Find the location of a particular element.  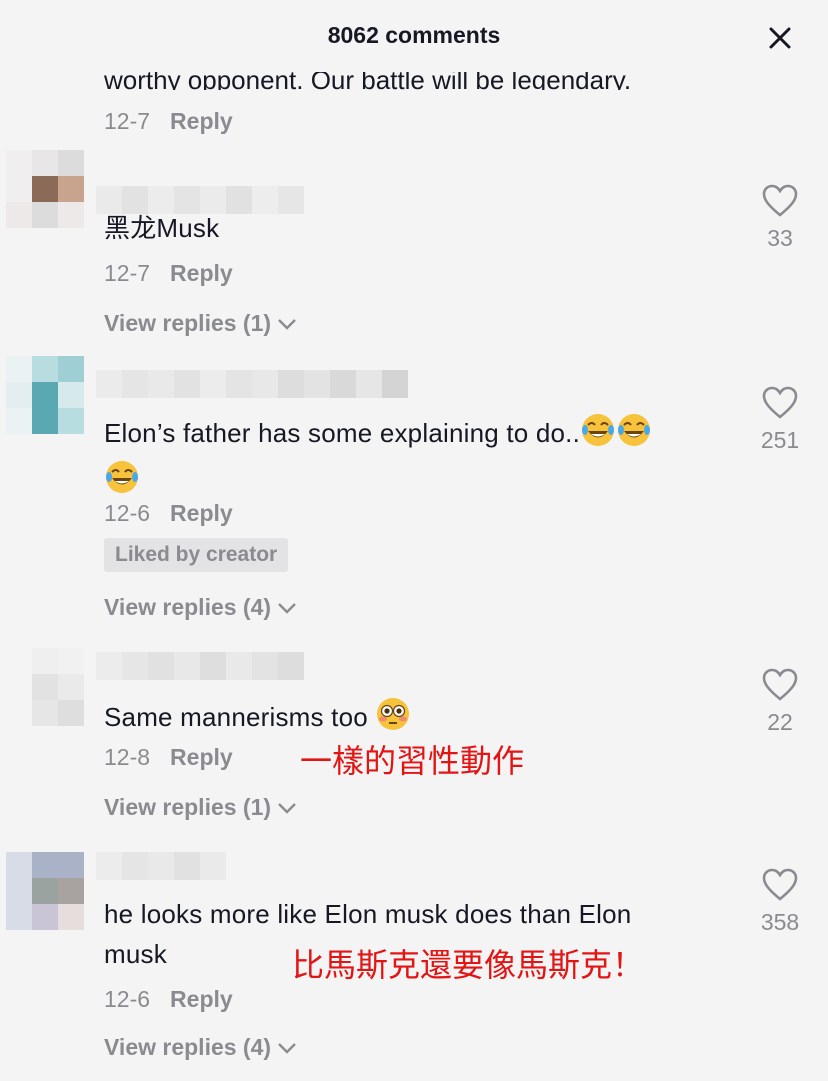

comment-text: 黑龙Musk is located at coordinates (162, 228).